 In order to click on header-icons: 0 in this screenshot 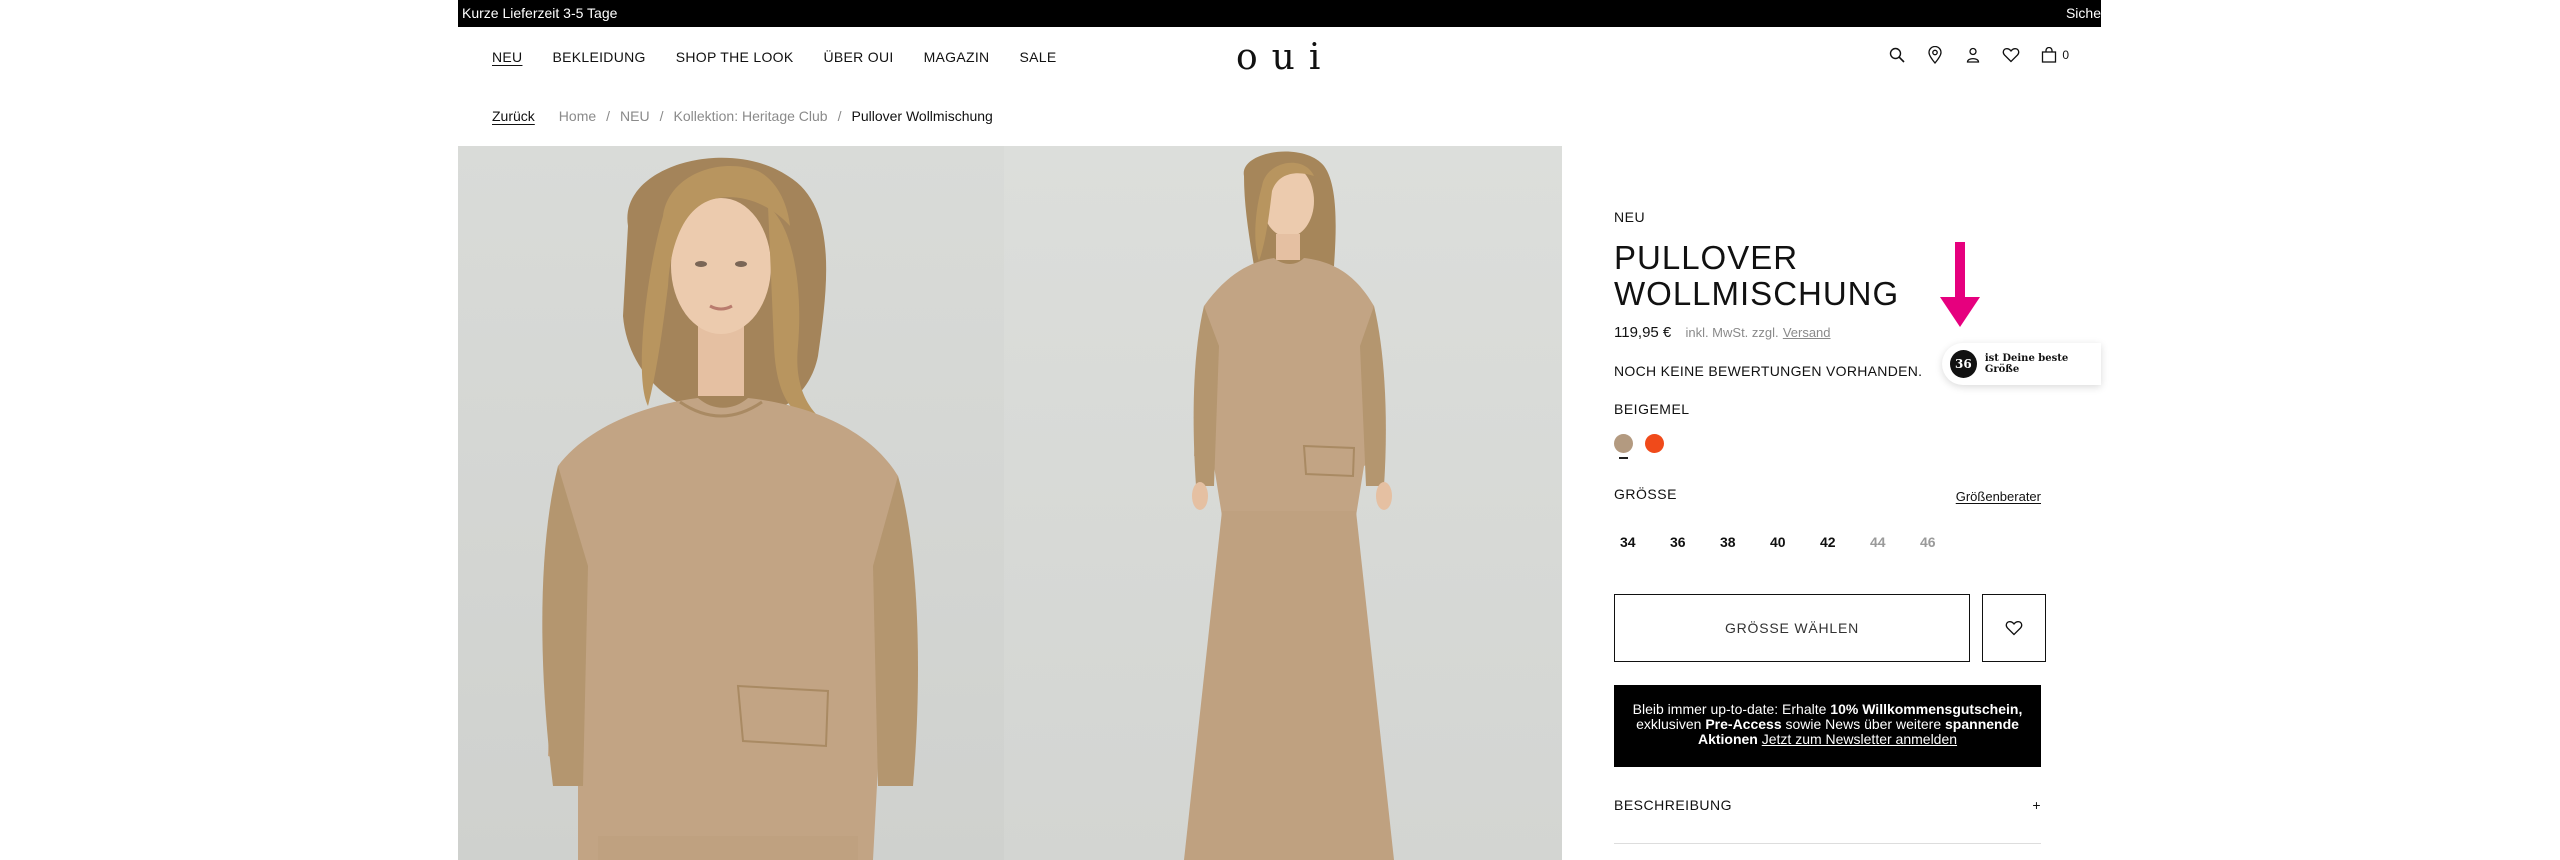, I will do `click(1978, 55)`.